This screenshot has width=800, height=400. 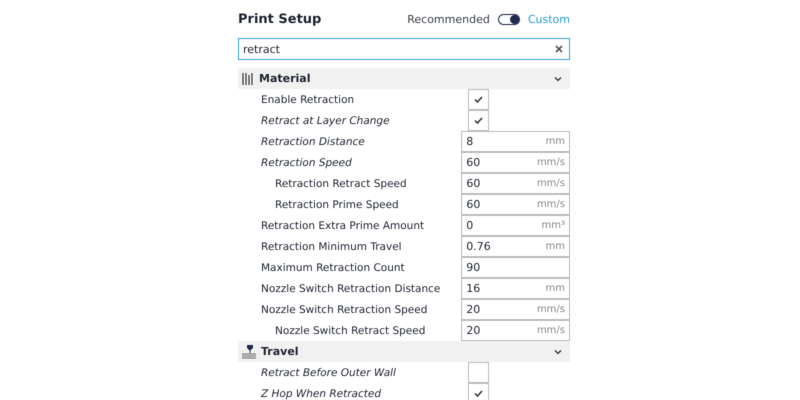 I want to click on setting-label: Retraction Retract Speed, so click(x=341, y=184).